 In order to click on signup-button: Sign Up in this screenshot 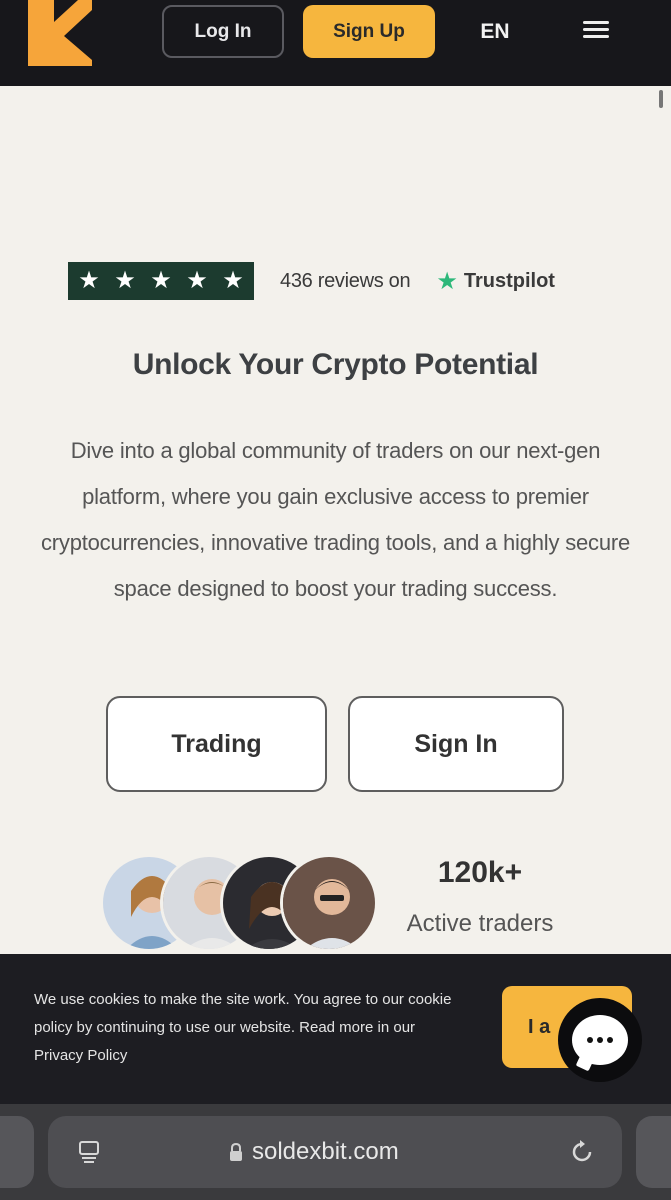, I will do `click(369, 31)`.